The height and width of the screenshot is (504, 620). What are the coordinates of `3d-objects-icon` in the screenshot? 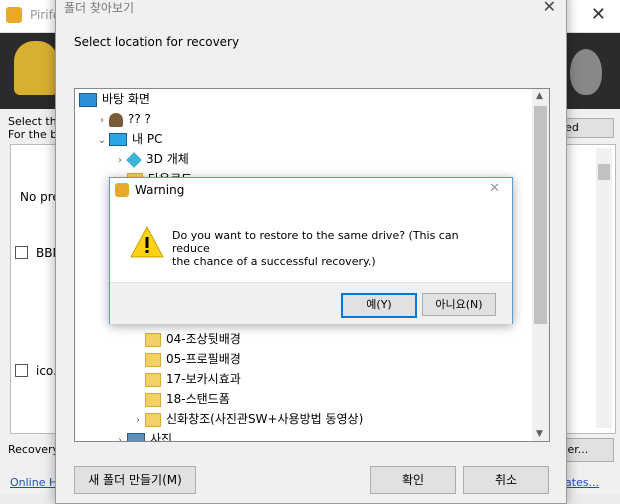 It's located at (134, 159).